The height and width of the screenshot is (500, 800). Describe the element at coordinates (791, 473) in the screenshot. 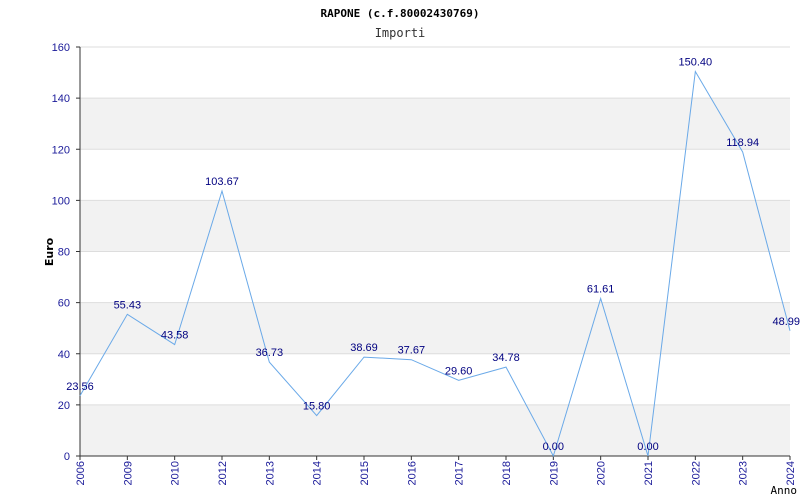

I see `x-tick-label-2024: 2024` at that location.